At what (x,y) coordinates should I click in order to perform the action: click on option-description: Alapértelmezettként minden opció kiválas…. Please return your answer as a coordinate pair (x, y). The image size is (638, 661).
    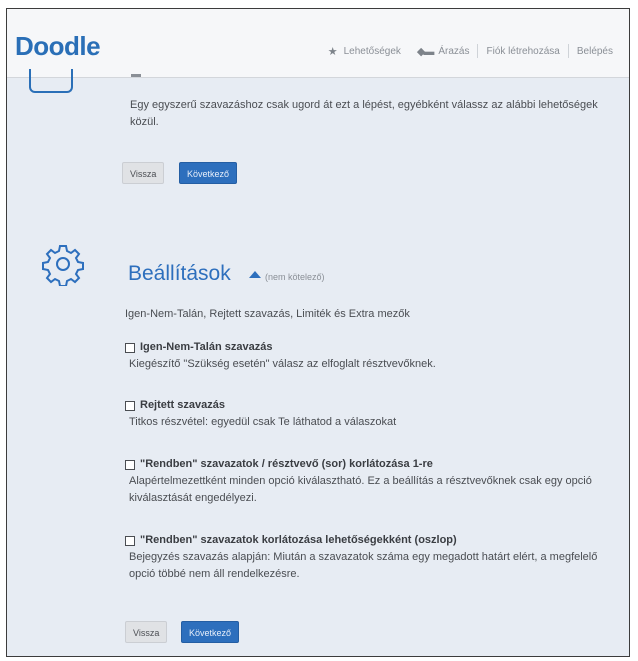
    Looking at the image, I should click on (360, 489).